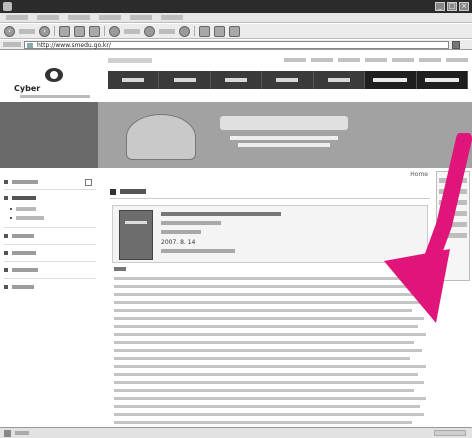 The height and width of the screenshot is (438, 472). What do you see at coordinates (270, 192) in the screenshot?
I see `doc-title-row` at bounding box center [270, 192].